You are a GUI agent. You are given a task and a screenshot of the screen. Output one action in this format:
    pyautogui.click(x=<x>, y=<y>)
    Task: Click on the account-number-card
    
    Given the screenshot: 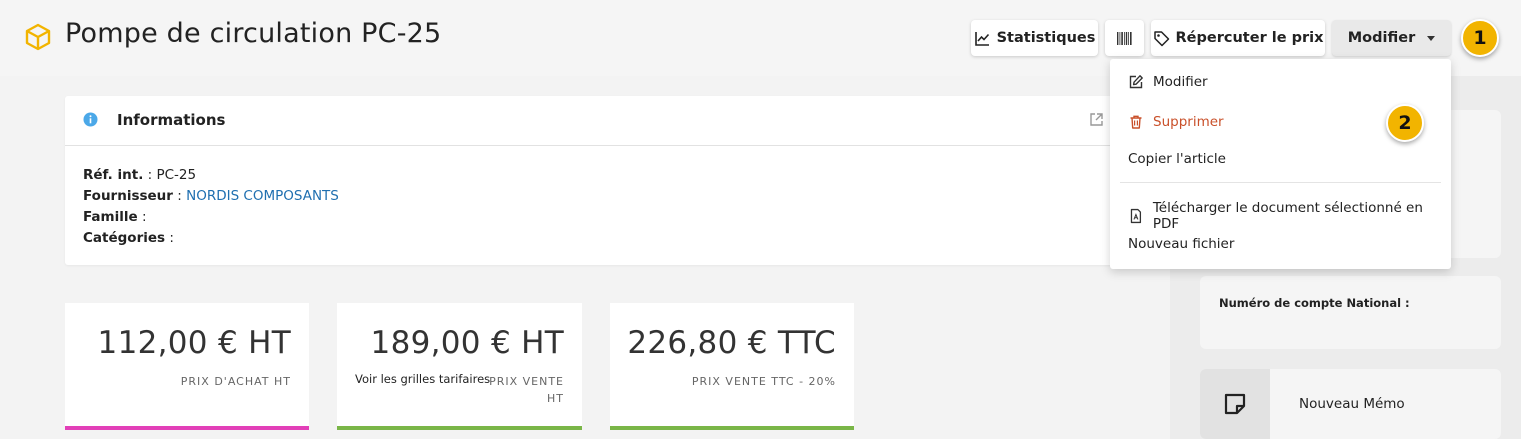 What is the action you would take?
    pyautogui.click(x=1350, y=312)
    